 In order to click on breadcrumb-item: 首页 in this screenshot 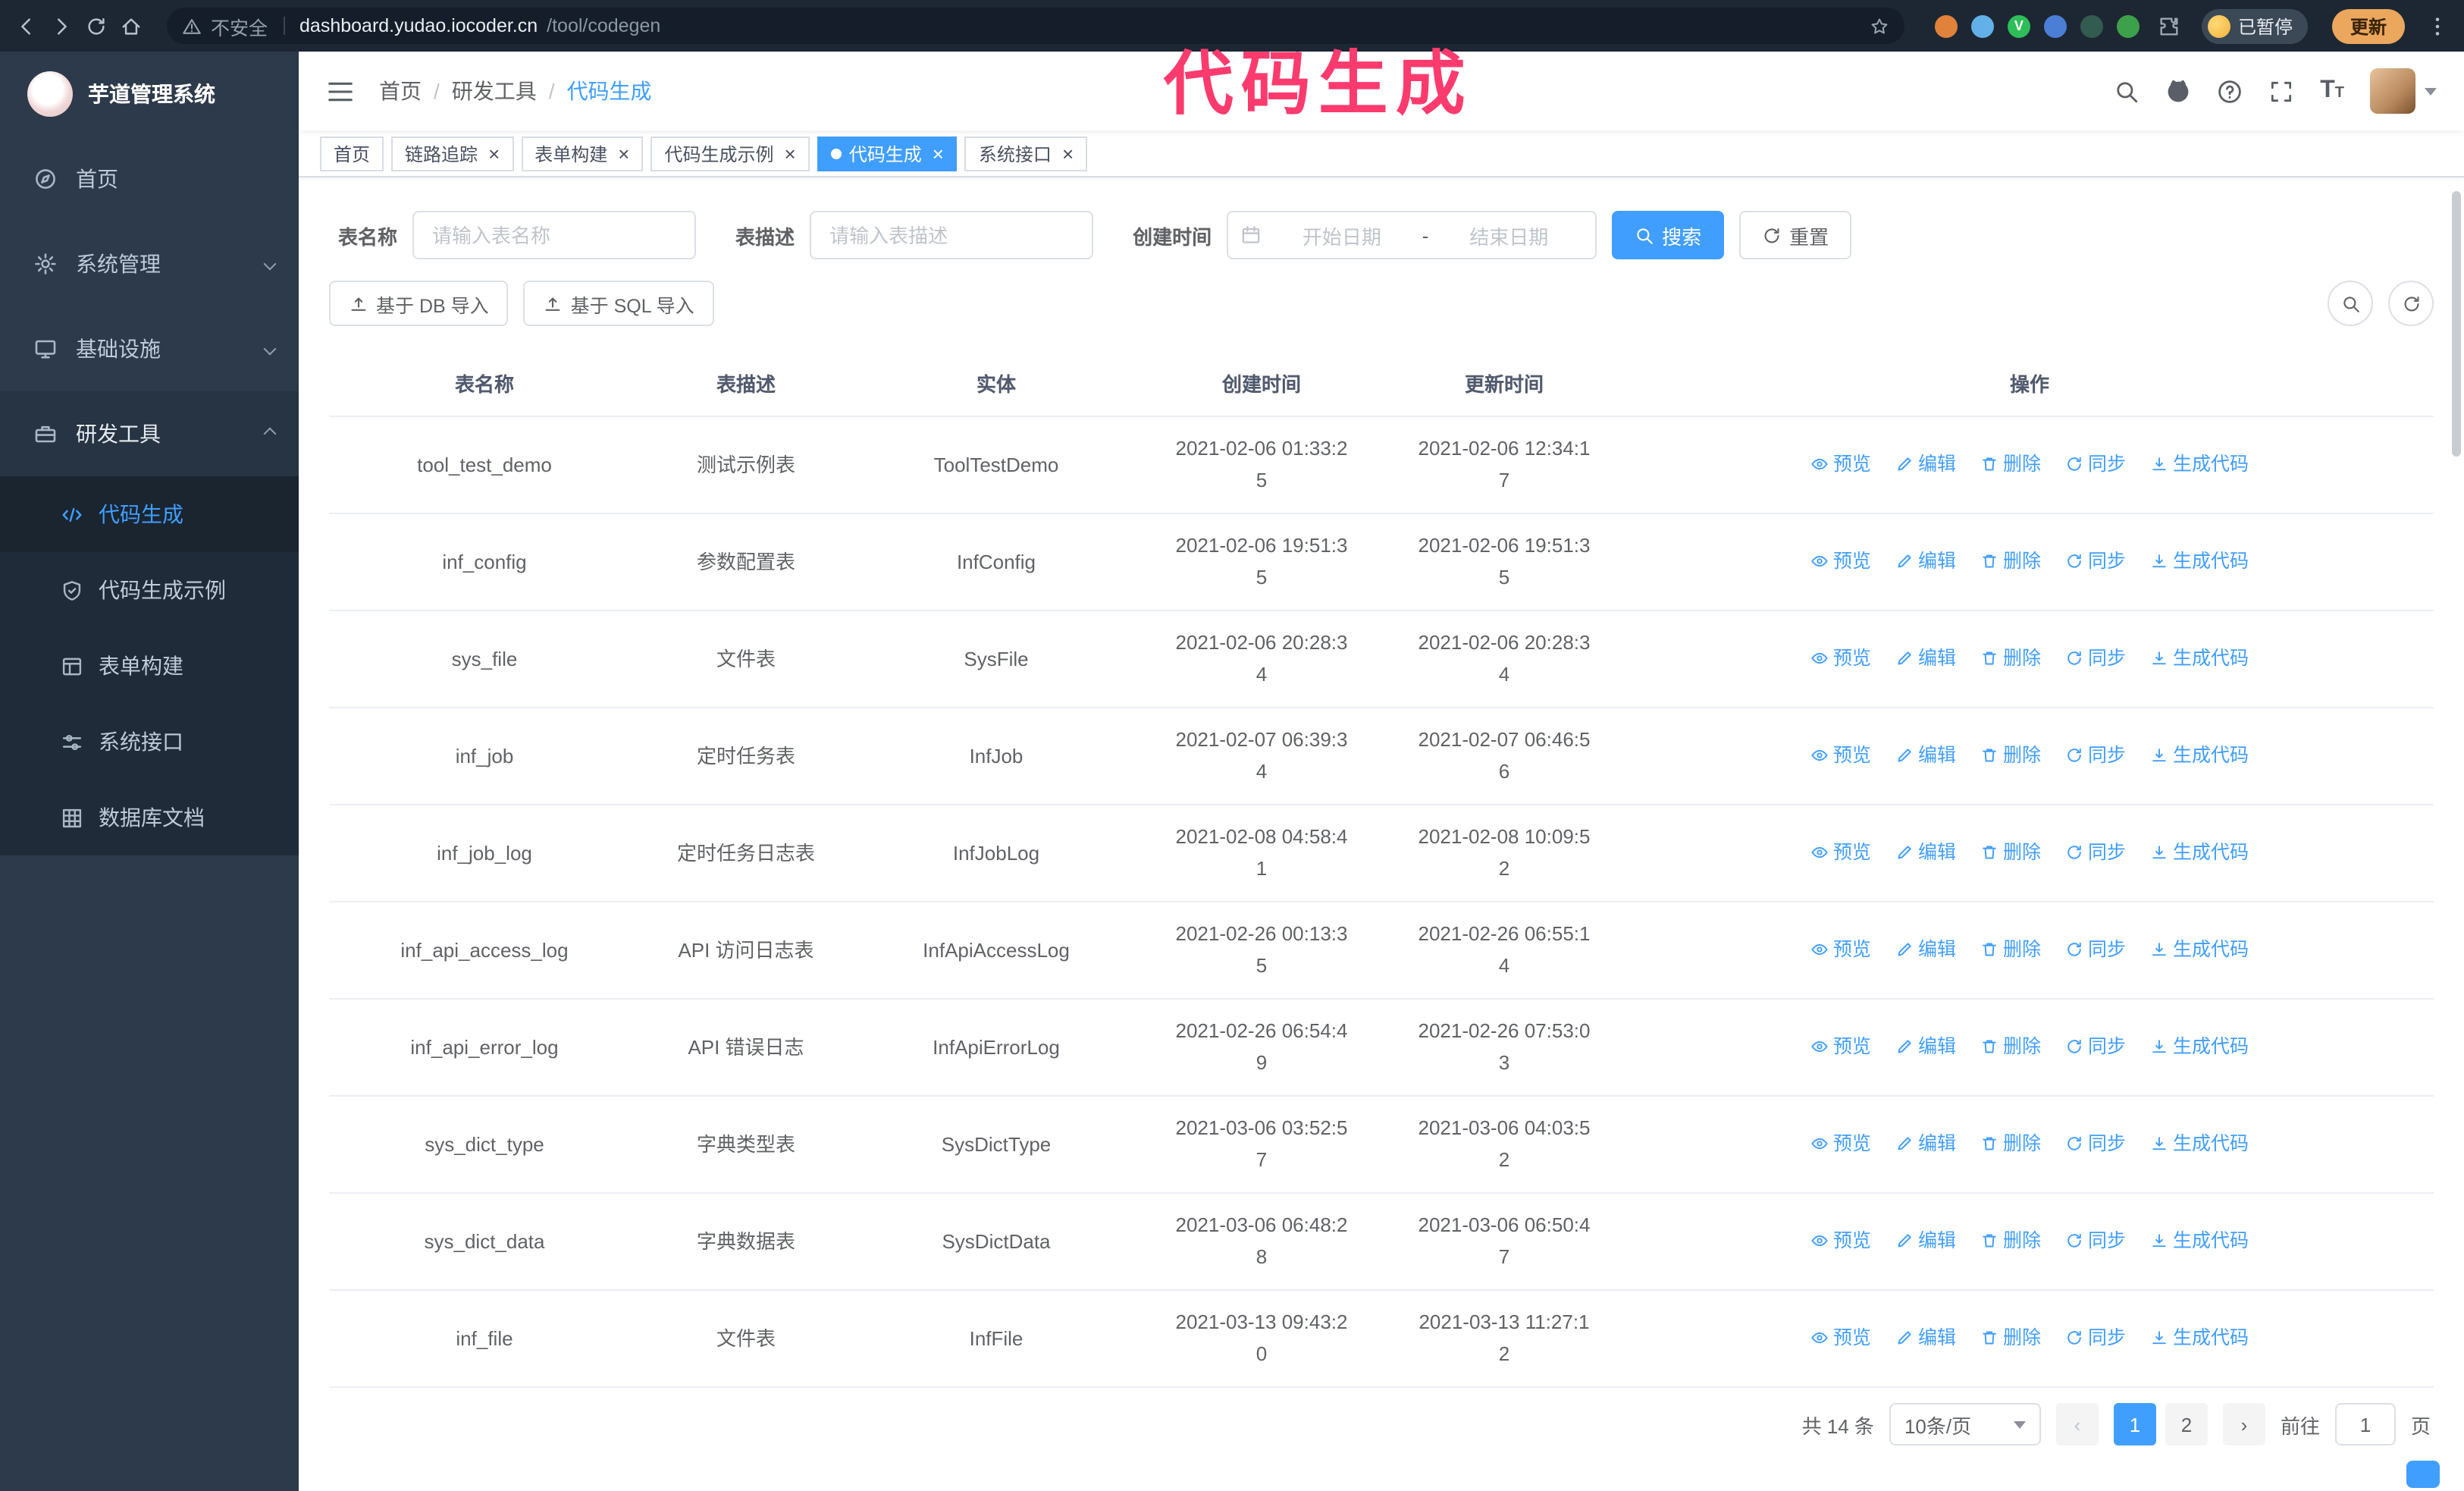, I will do `click(401, 91)`.